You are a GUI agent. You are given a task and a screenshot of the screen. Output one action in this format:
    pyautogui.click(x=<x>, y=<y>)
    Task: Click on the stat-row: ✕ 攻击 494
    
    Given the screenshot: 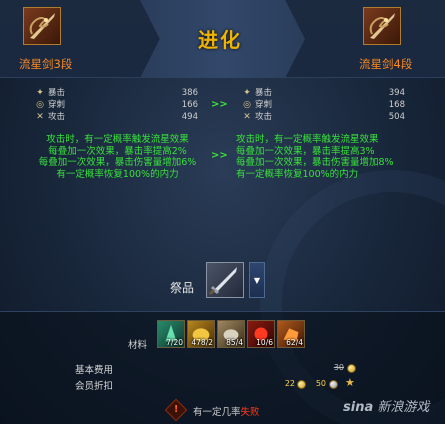 What is the action you would take?
    pyautogui.click(x=116, y=117)
    